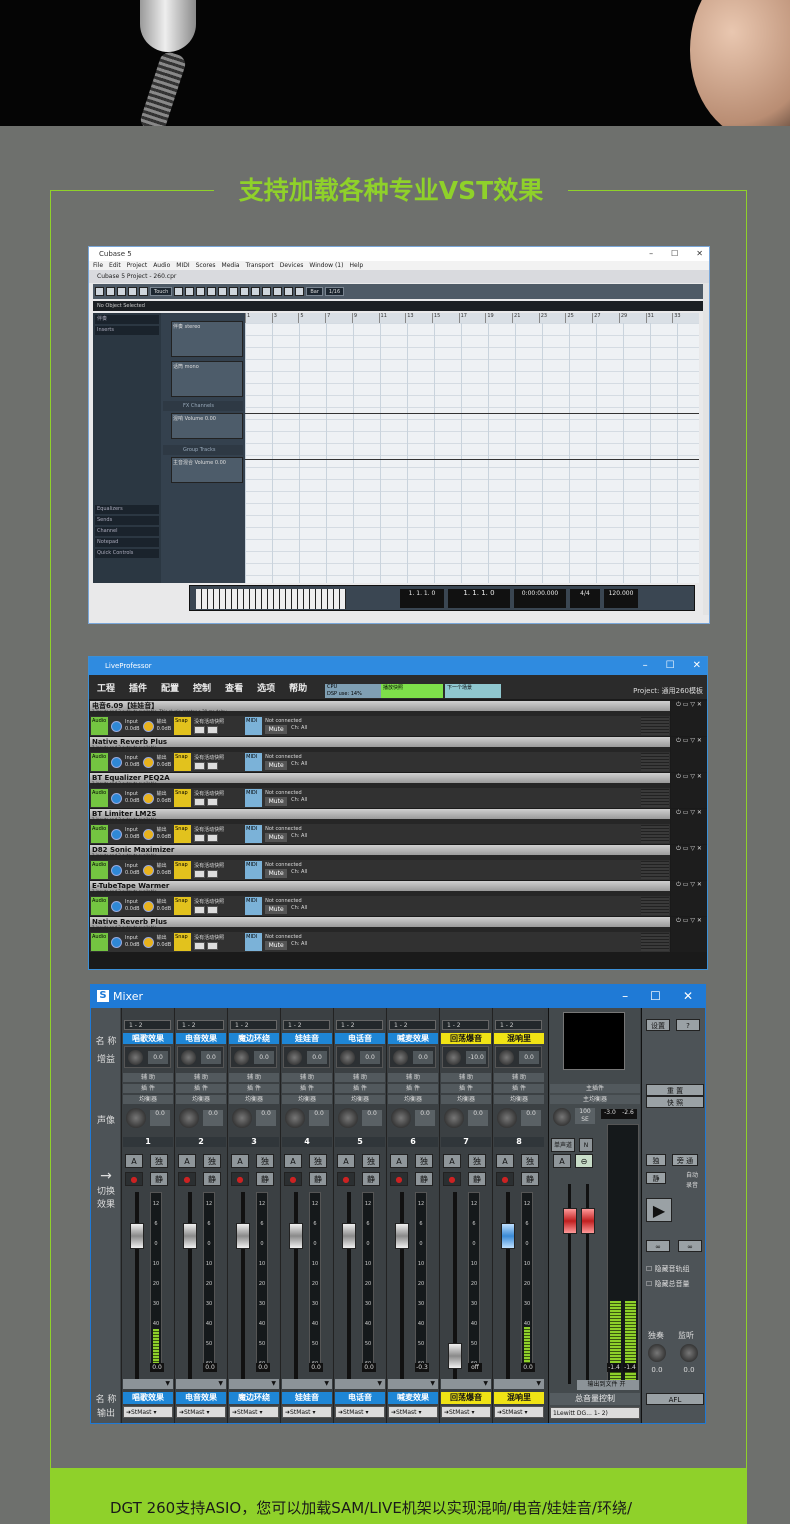 The image size is (790, 1524). Describe the element at coordinates (651, 254) in the screenshot. I see `minimize-button: –` at that location.